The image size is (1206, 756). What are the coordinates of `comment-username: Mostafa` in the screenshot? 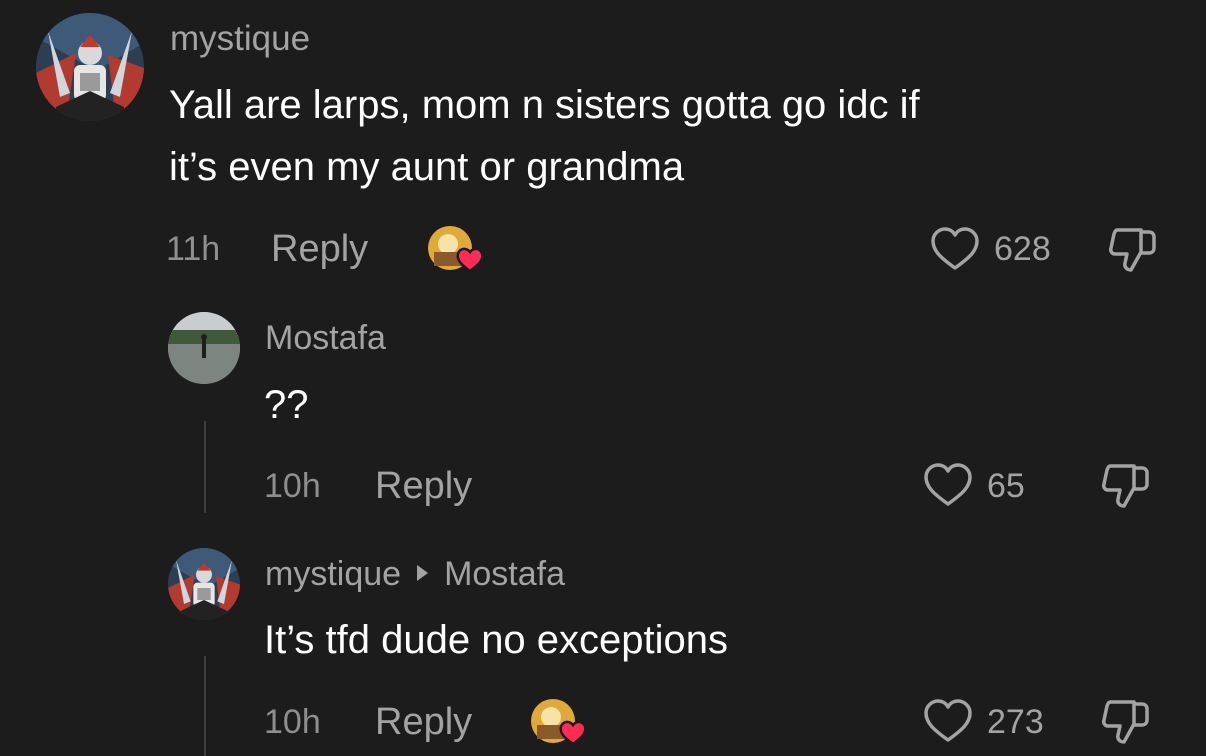 It's located at (325, 338).